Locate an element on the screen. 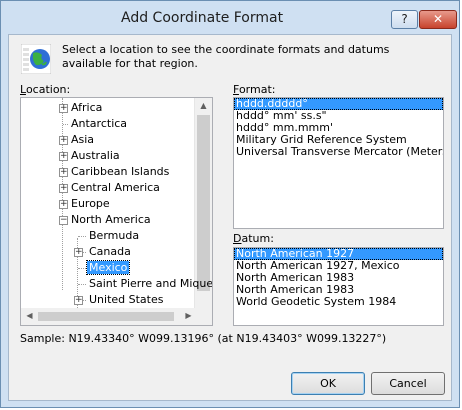 The image size is (462, 410). scrollbar-corner is located at coordinates (203, 316).